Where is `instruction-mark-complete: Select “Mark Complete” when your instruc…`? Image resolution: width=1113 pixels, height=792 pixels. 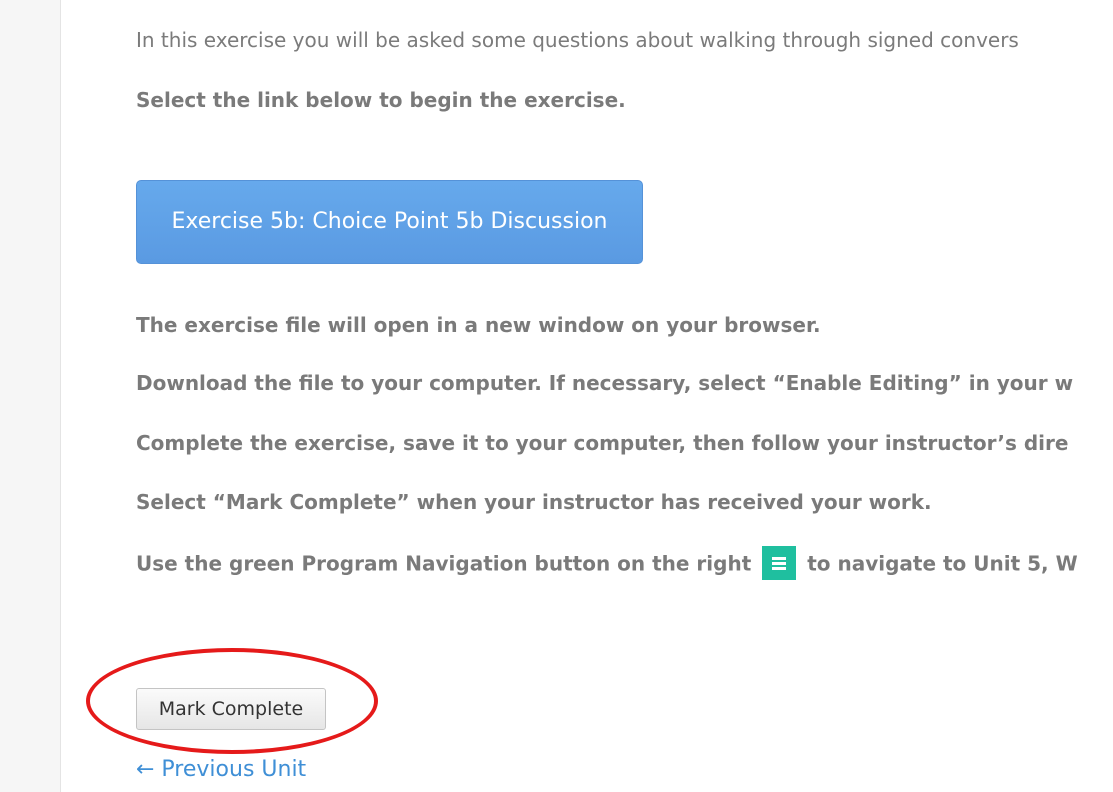 instruction-mark-complete: Select “Mark Complete” when your instruc… is located at coordinates (534, 502).